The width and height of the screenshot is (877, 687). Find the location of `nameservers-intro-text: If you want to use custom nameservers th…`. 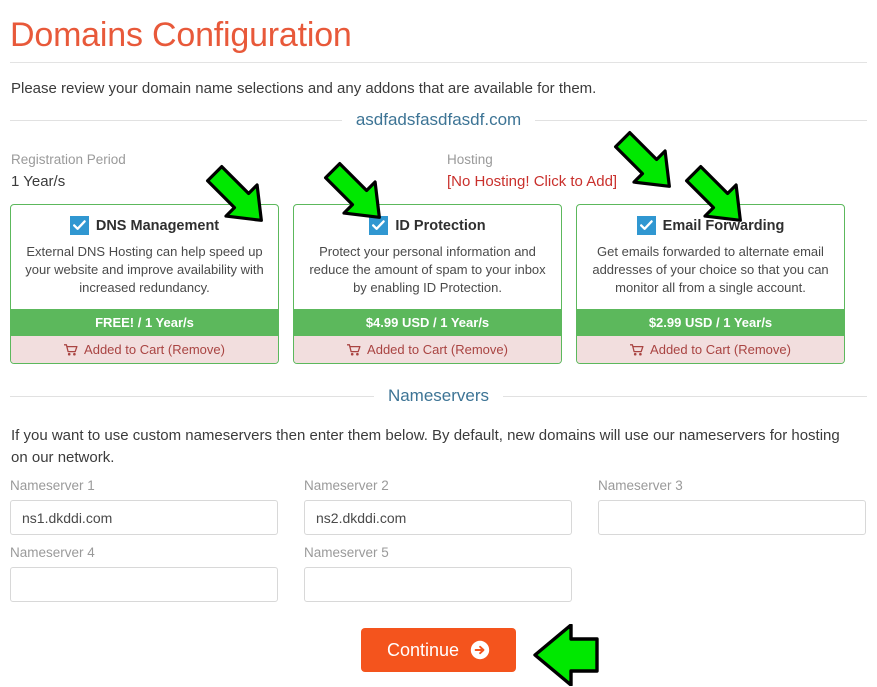

nameservers-intro-text: If you want to use custom nameservers th… is located at coordinates (425, 446).